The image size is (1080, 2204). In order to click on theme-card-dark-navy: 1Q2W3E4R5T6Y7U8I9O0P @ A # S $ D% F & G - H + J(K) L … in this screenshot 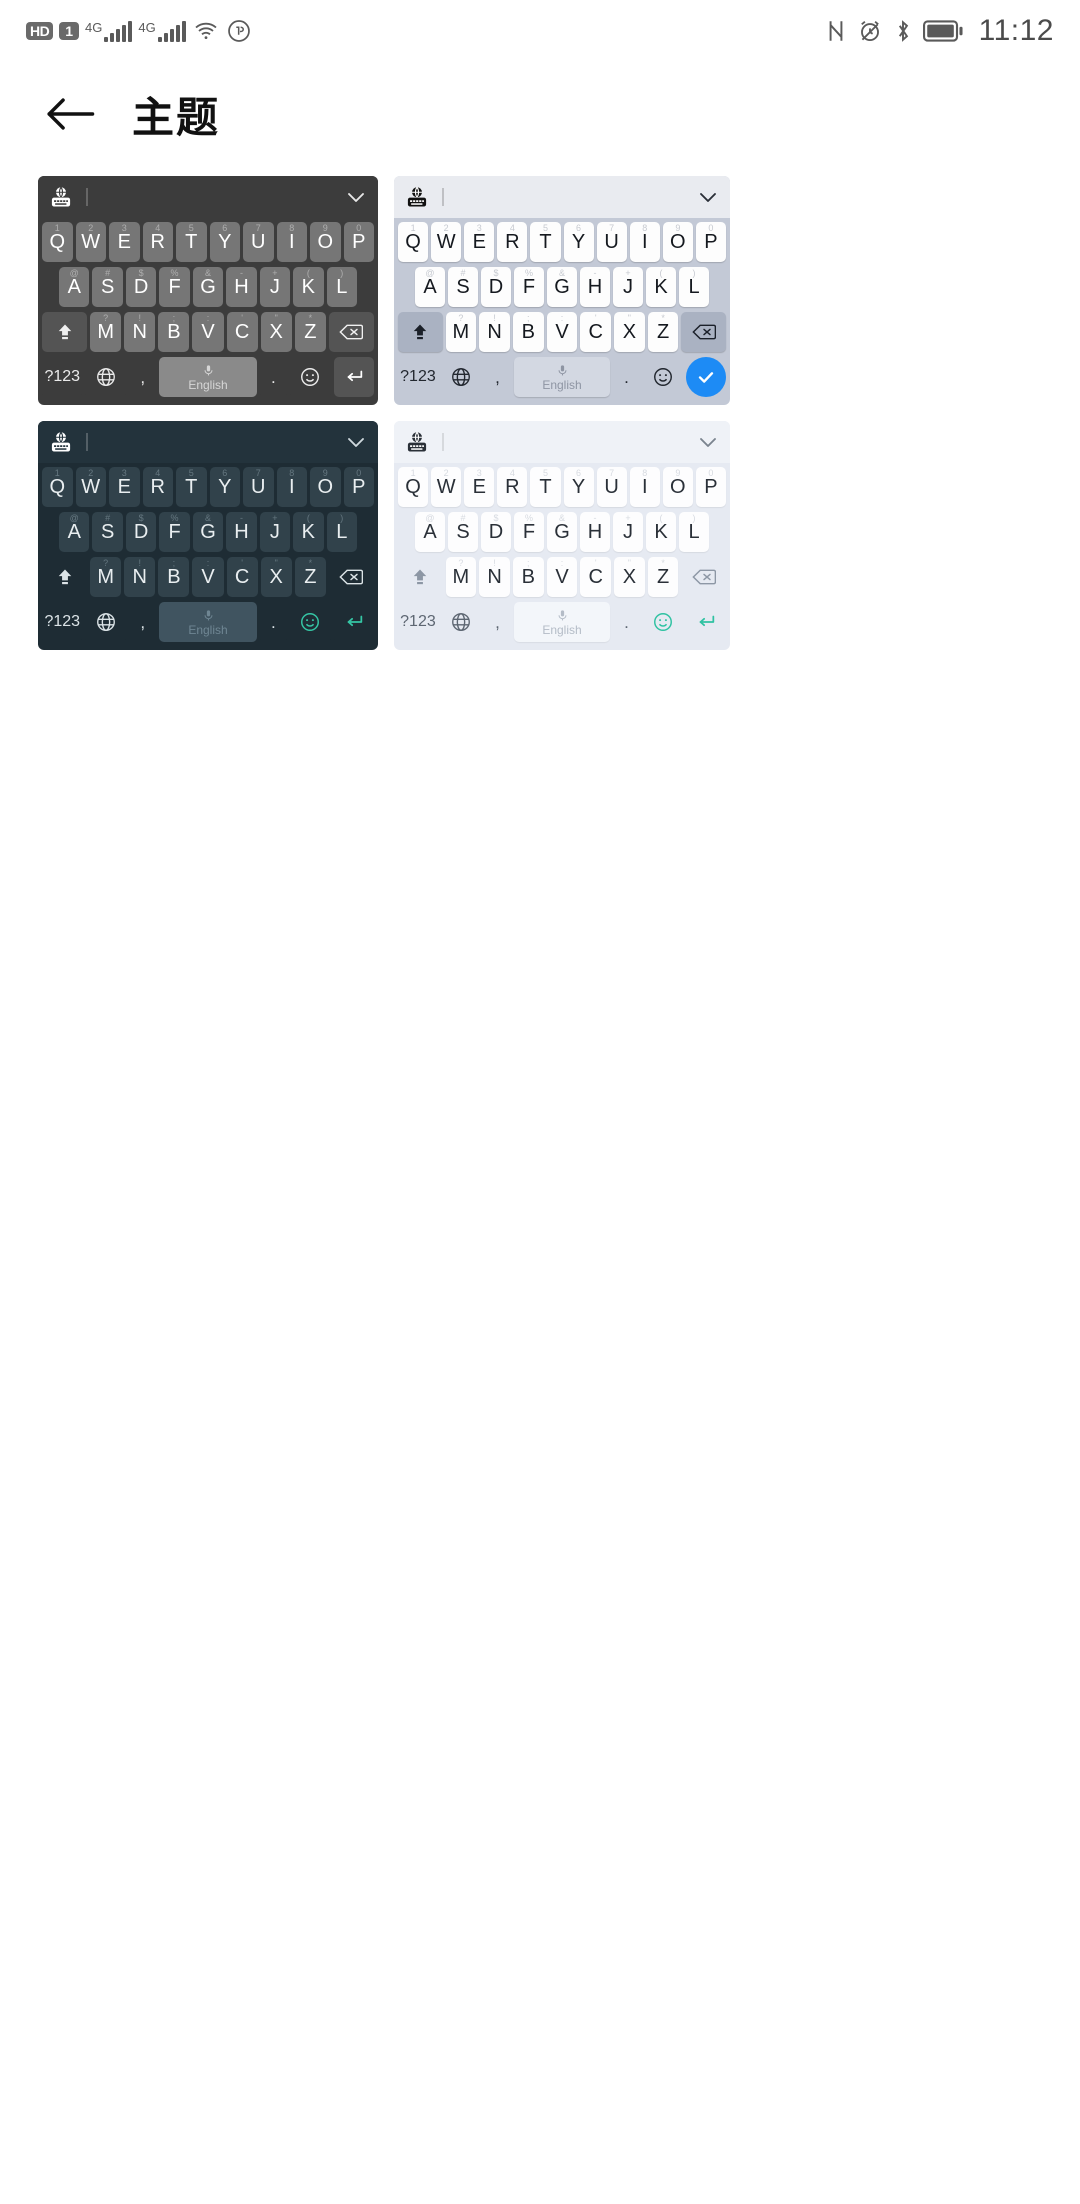, I will do `click(208, 535)`.